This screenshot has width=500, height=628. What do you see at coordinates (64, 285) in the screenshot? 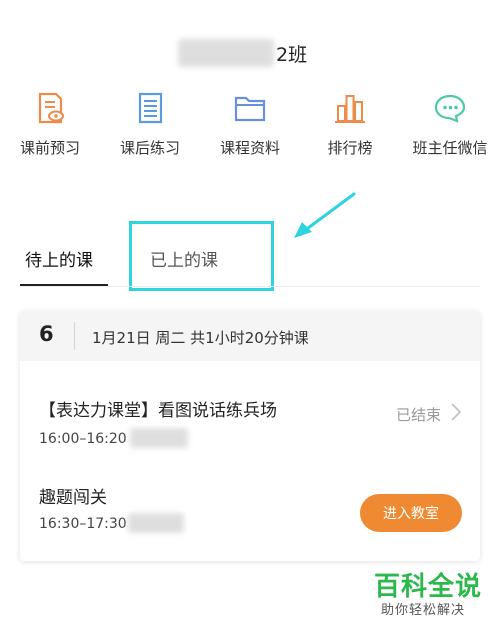
I see `active-tab-underline` at bounding box center [64, 285].